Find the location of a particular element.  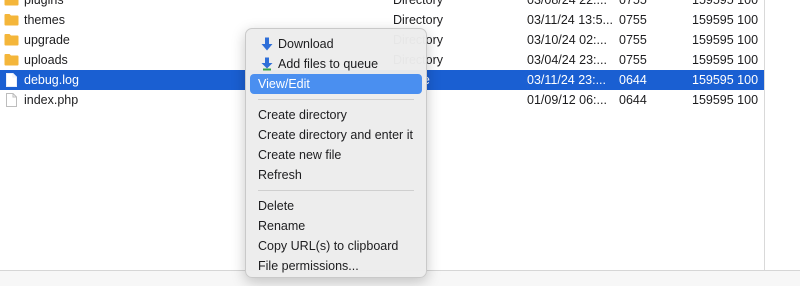

menu-item-label: Create directory and enter it is located at coordinates (335, 135).